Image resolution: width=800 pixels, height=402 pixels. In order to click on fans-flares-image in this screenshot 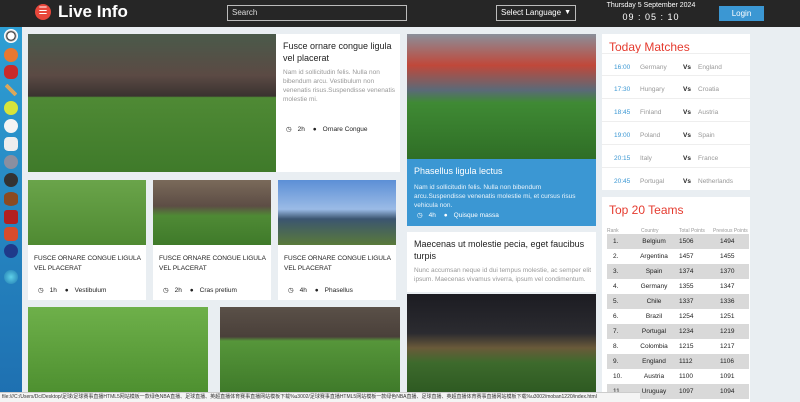, I will do `click(501, 96)`.